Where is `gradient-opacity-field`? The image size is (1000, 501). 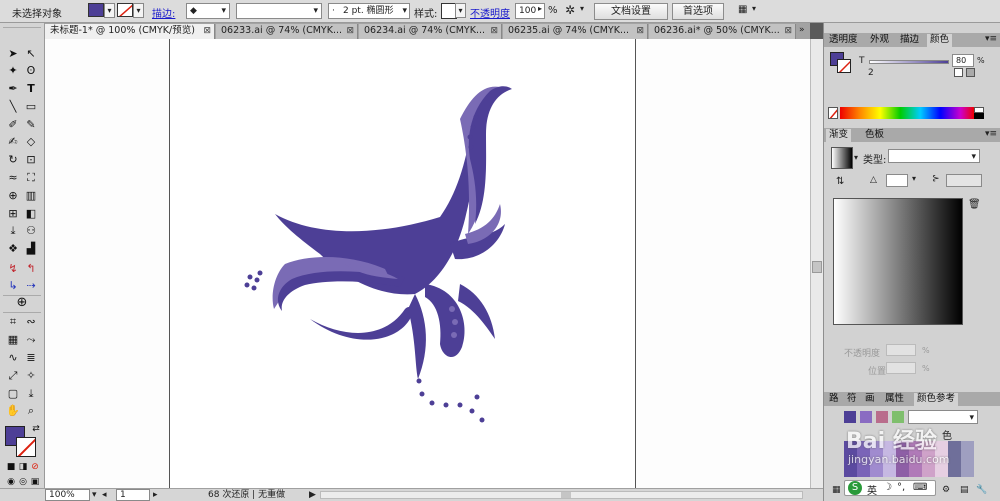 gradient-opacity-field is located at coordinates (901, 350).